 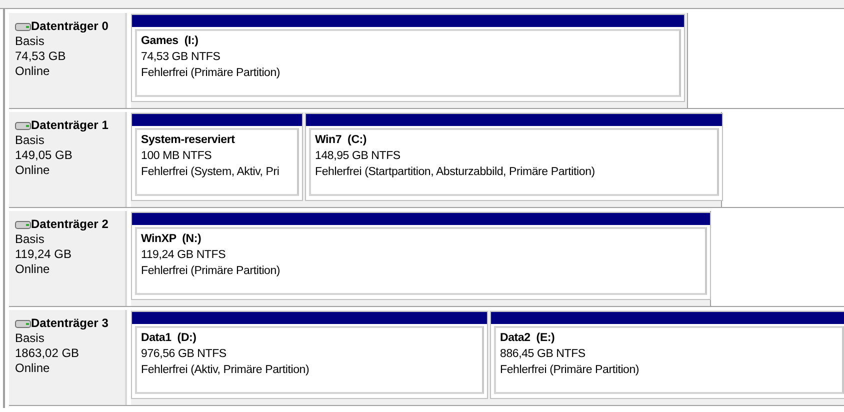 I want to click on disk-name: Datenträger 2, so click(x=69, y=224).